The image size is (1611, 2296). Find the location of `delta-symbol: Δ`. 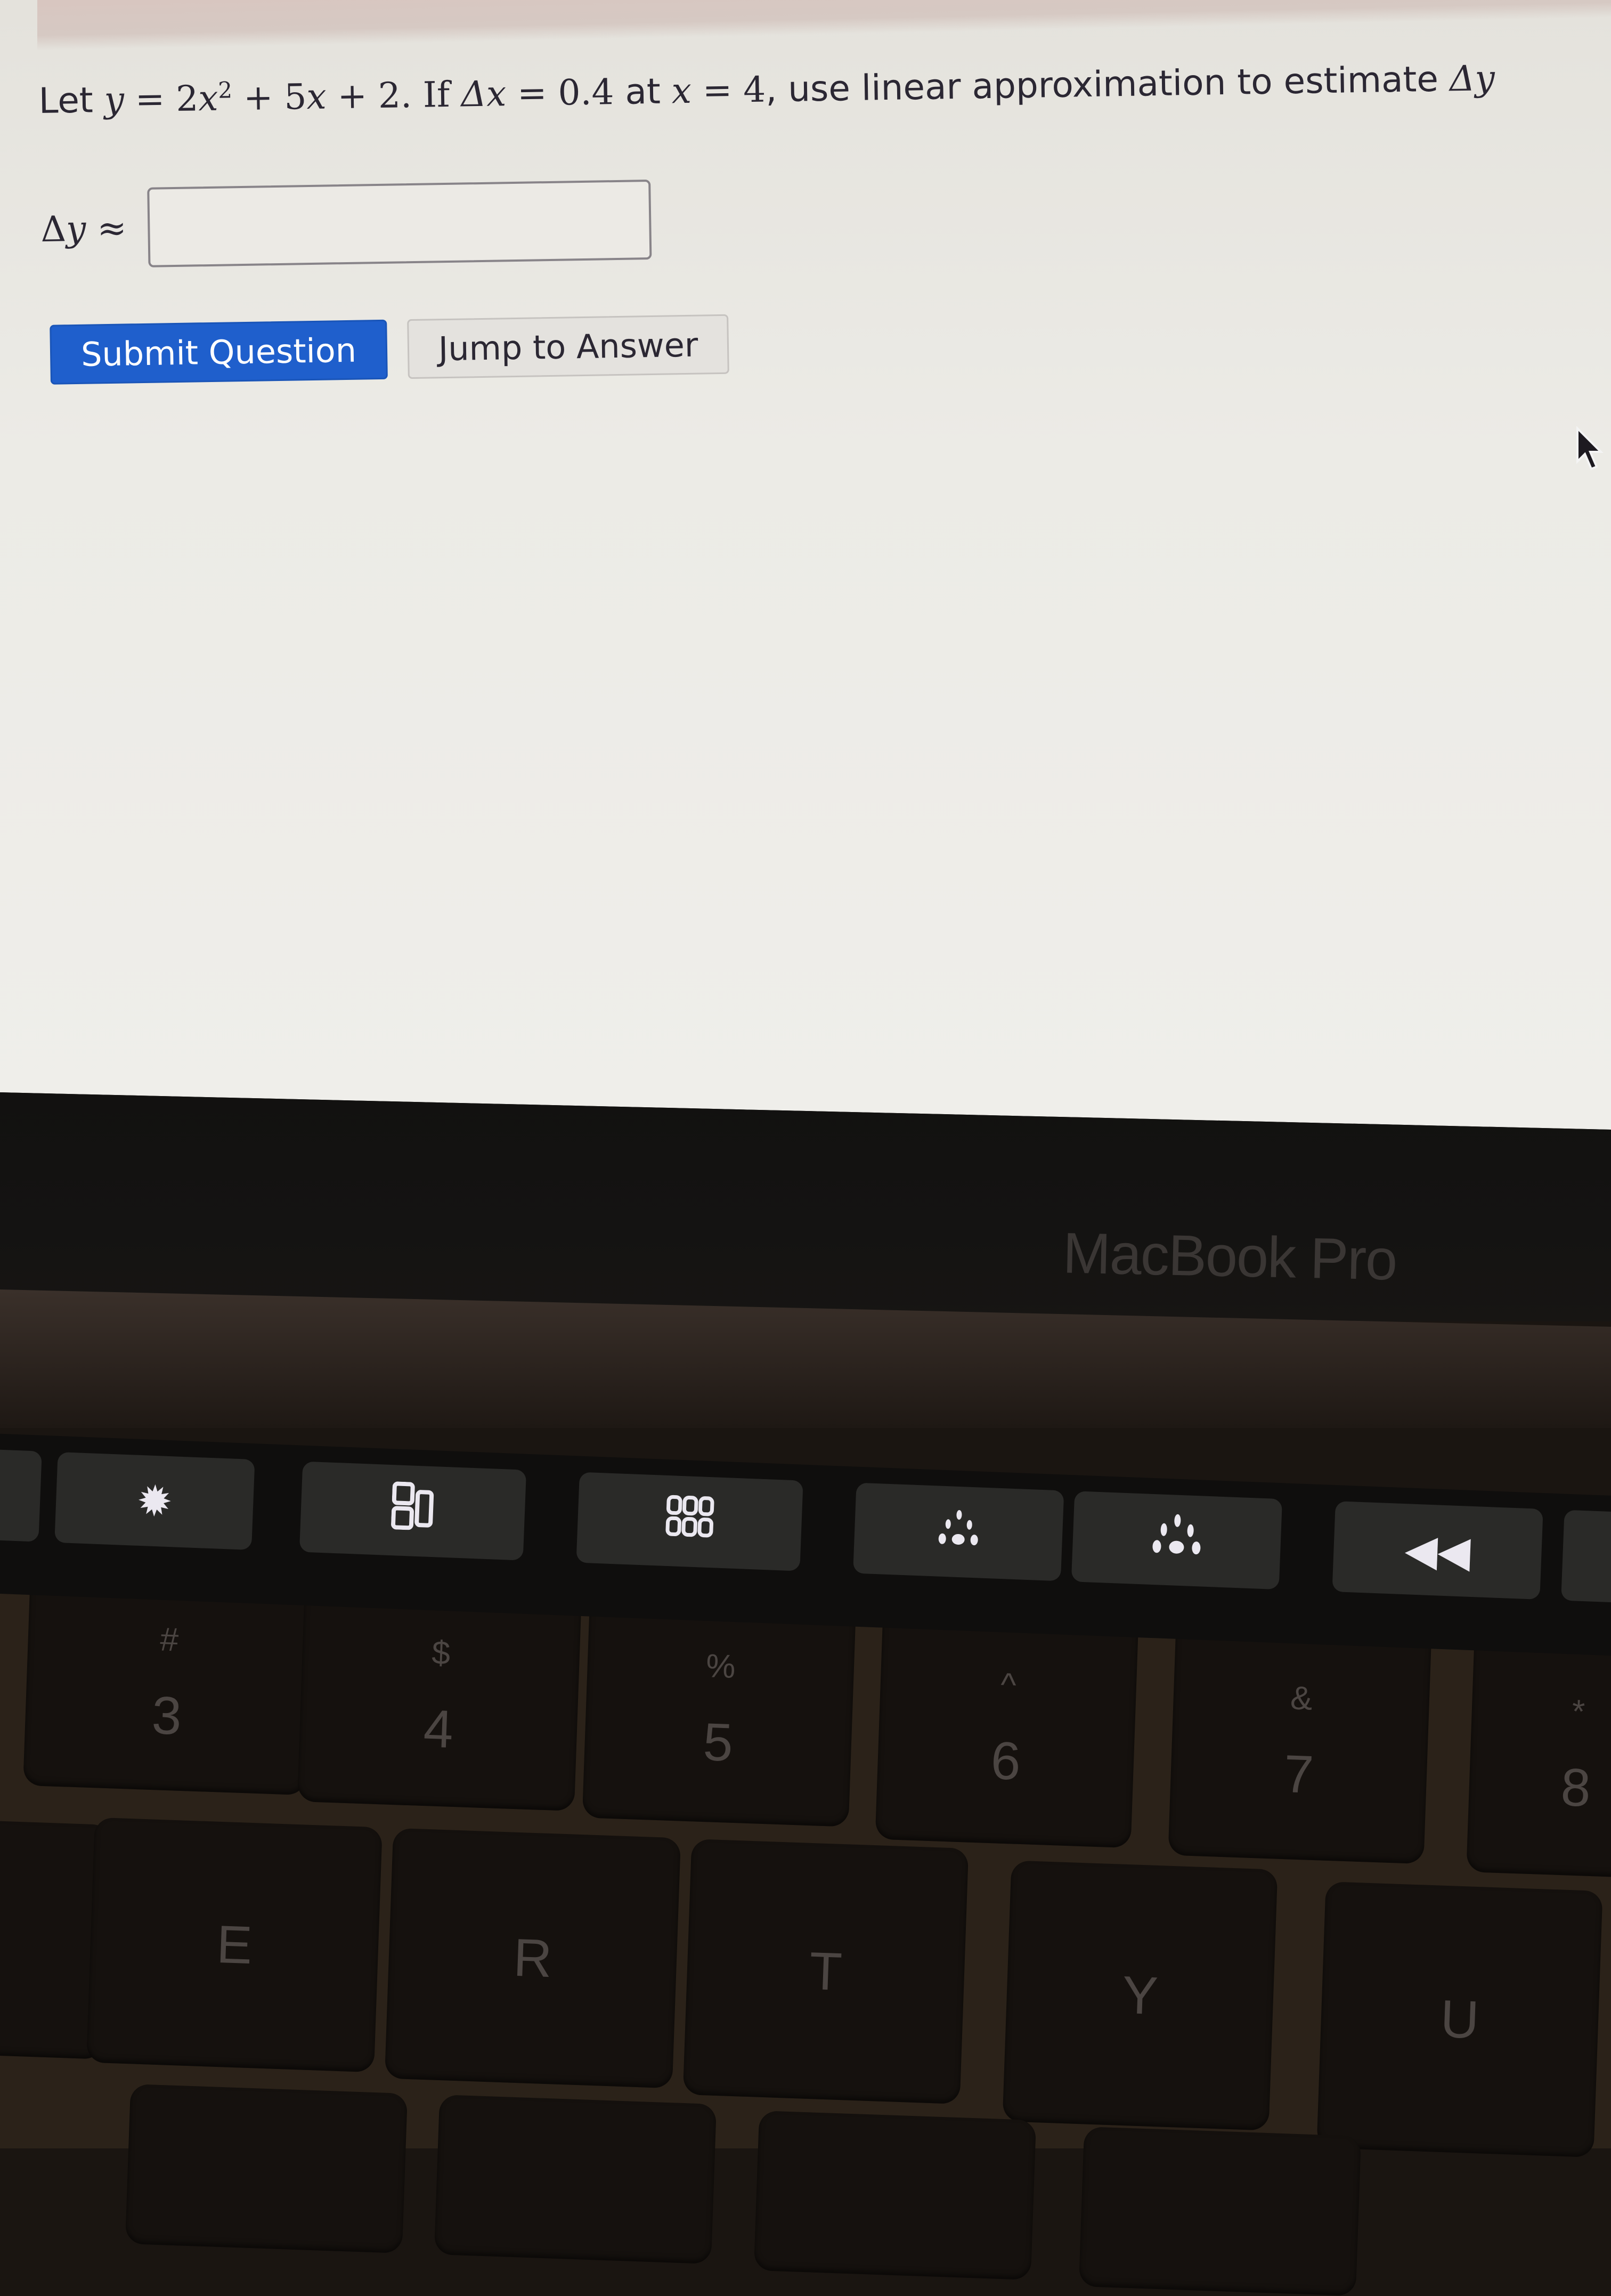

delta-symbol: Δ is located at coordinates (53, 229).